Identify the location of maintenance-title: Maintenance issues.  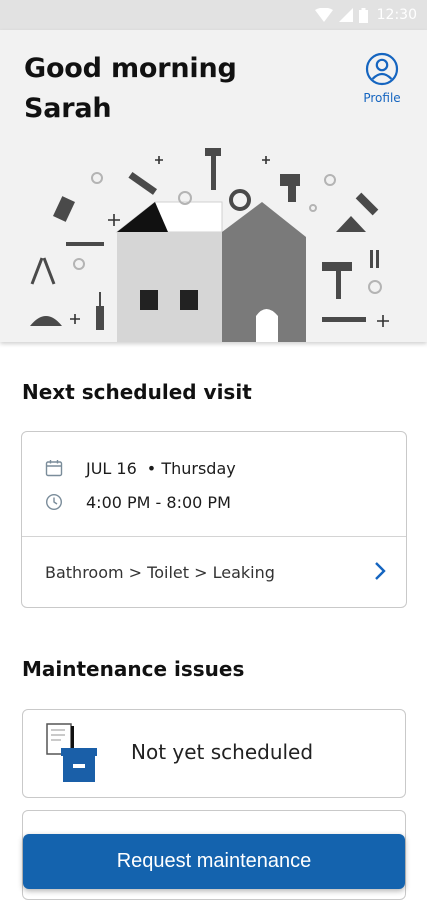
(133, 669).